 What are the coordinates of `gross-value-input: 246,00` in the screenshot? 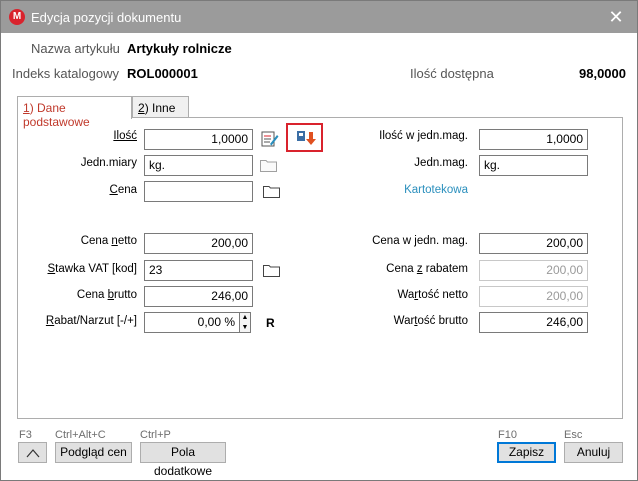 It's located at (533, 322).